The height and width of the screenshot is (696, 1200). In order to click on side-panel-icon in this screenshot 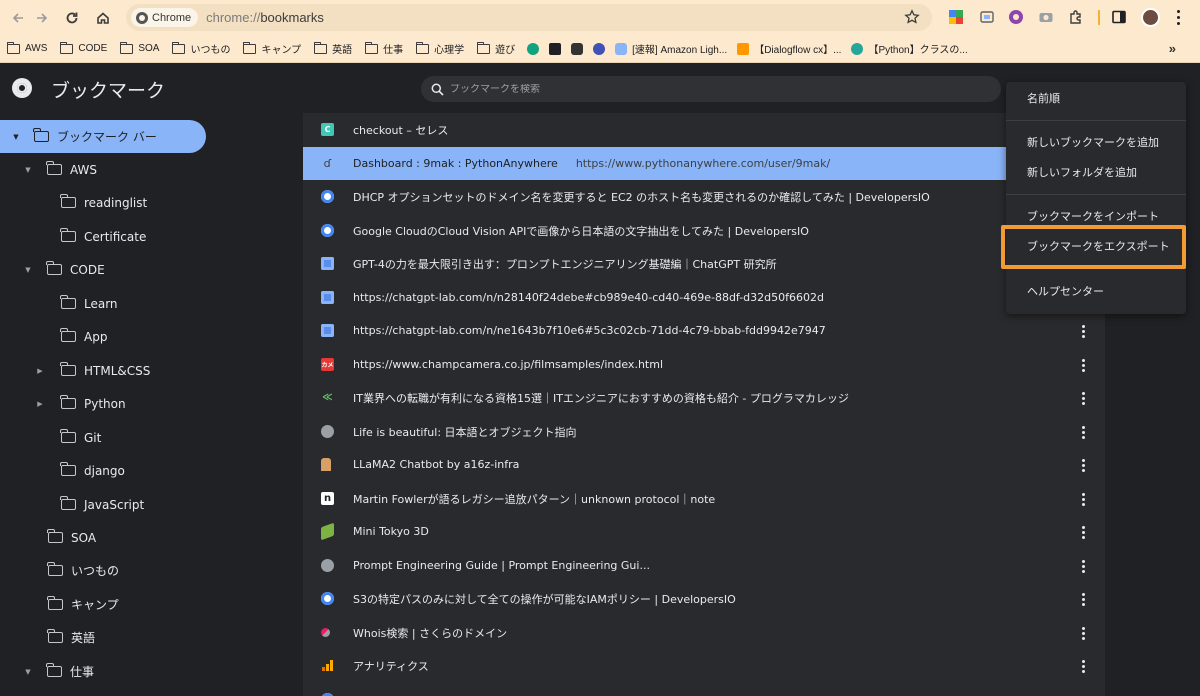, I will do `click(1119, 17)`.